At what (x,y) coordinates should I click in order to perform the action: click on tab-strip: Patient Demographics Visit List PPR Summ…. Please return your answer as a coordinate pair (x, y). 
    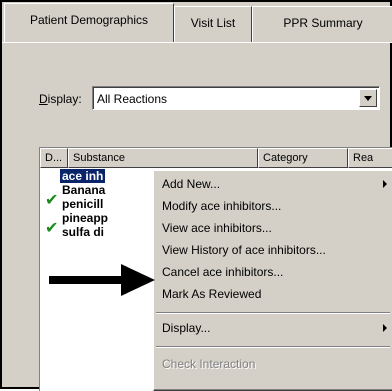
    Looking at the image, I should click on (197, 22).